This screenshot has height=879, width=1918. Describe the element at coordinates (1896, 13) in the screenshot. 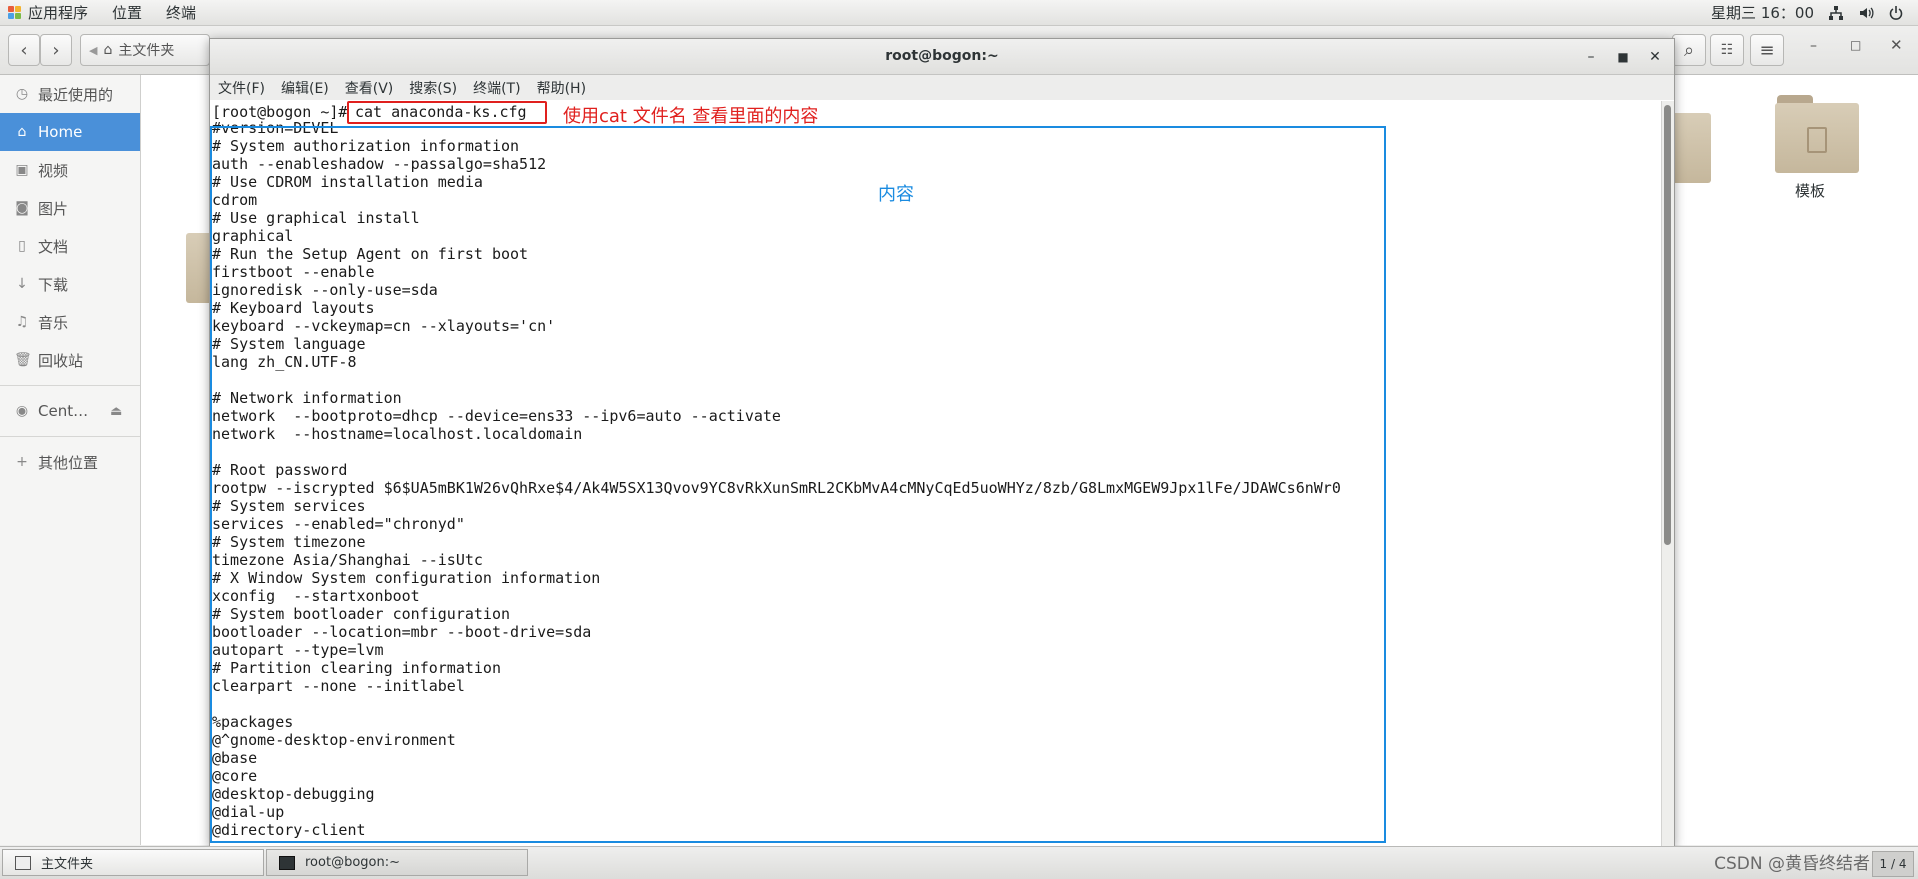

I see `power-icon` at that location.